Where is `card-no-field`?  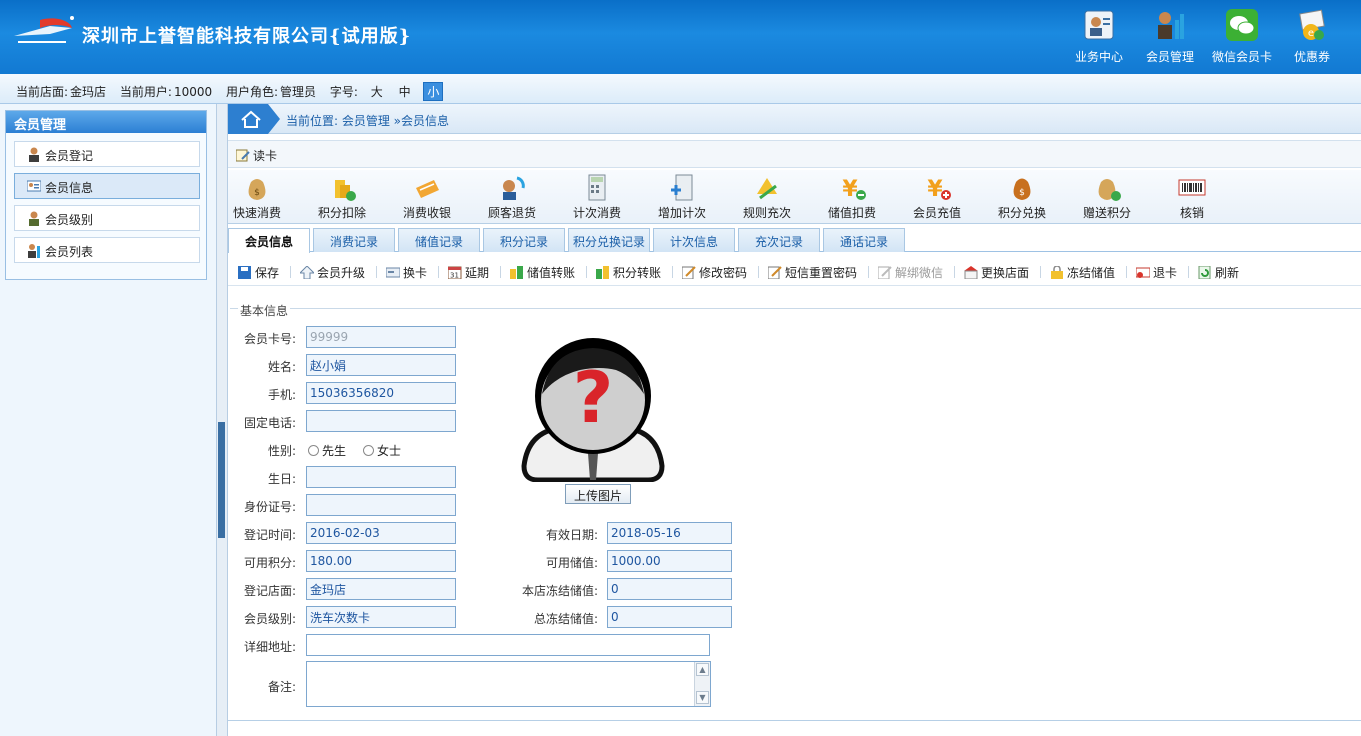
card-no-field is located at coordinates (381, 337).